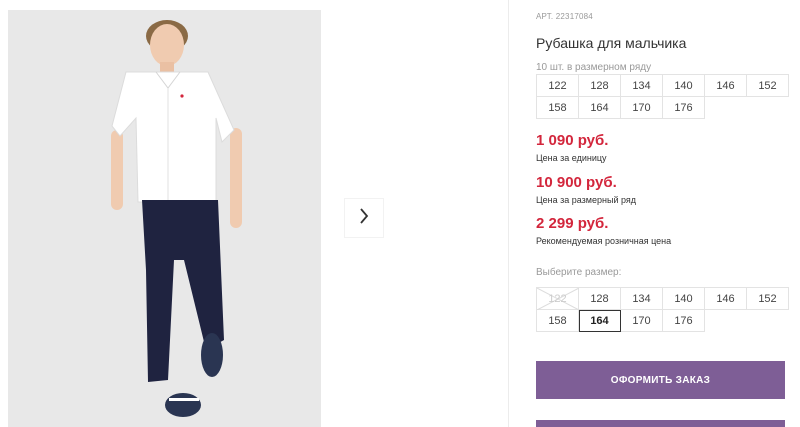 This screenshot has height=427, width=800. I want to click on size-option: 176, so click(684, 321).